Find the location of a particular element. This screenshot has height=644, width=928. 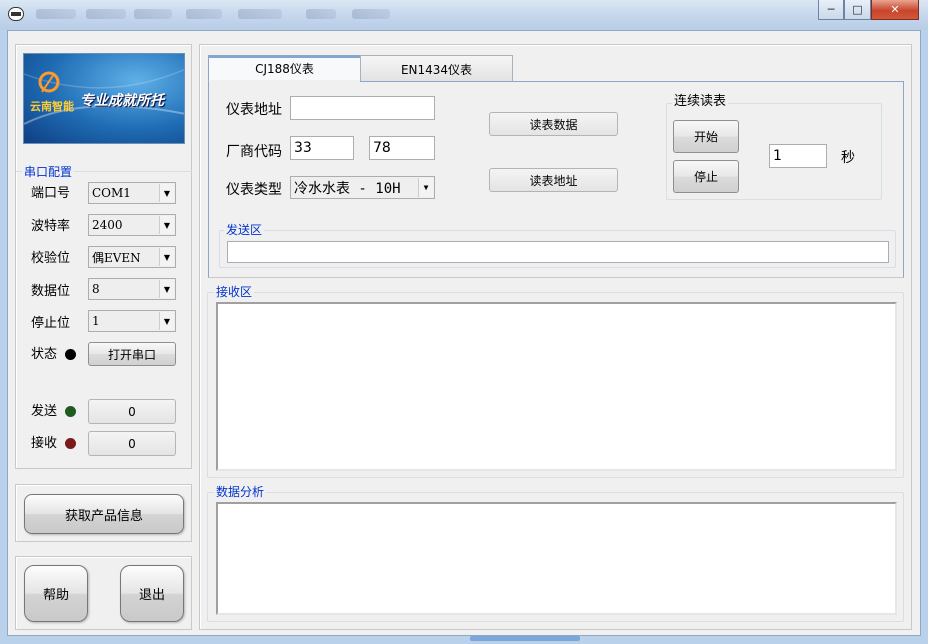

recv-label: 接收 is located at coordinates (44, 443).